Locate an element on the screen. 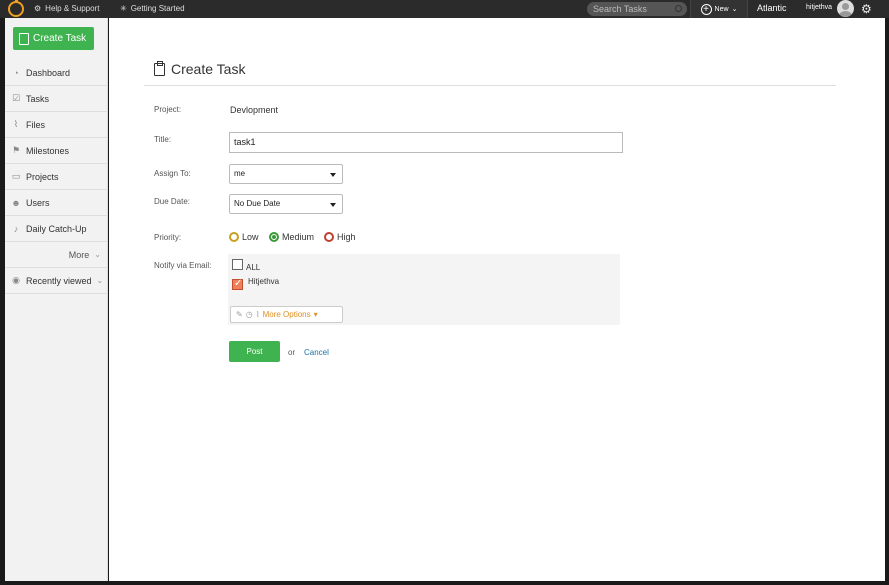 The width and height of the screenshot is (889, 585). sidebar-item-files: ⌇ Files is located at coordinates (56, 125).